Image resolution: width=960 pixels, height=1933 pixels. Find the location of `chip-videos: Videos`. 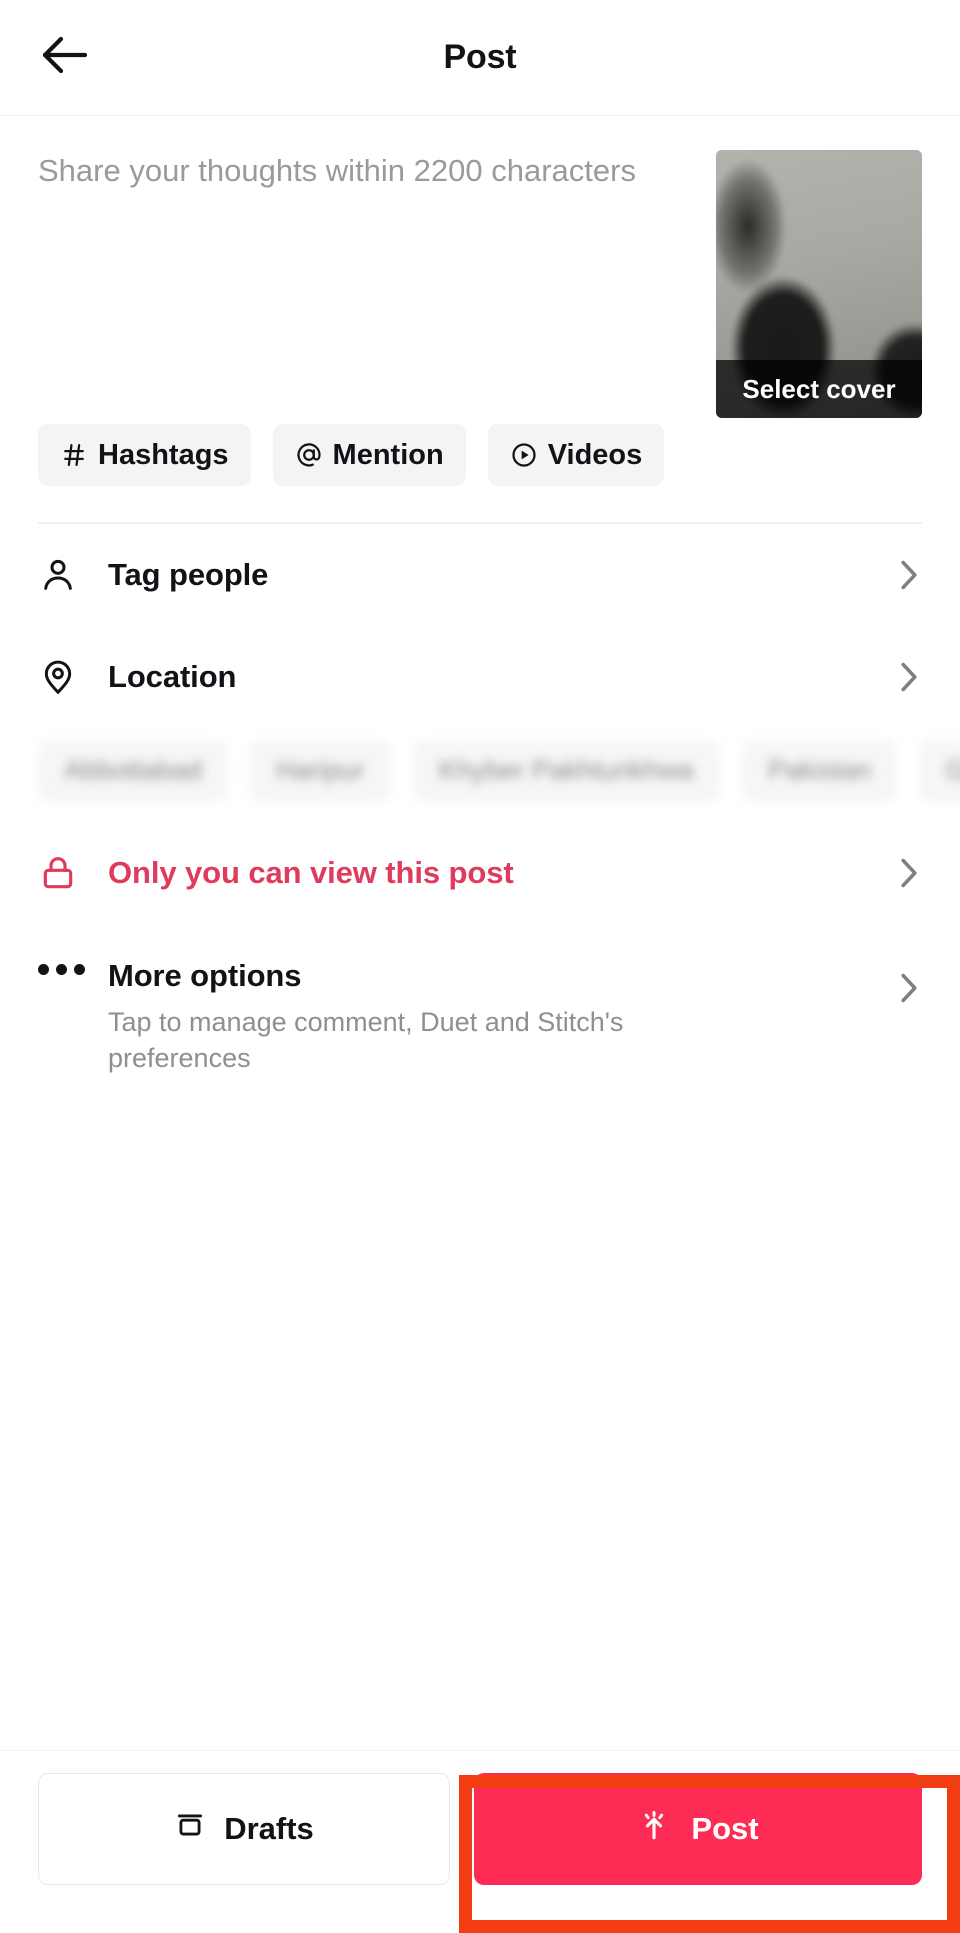

chip-videos: Videos is located at coordinates (576, 455).